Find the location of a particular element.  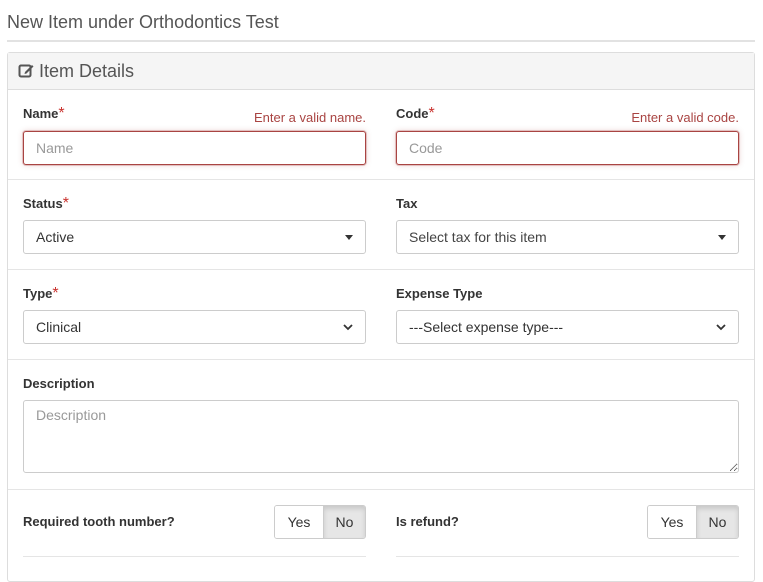

code-error: Enter a valid code. is located at coordinates (685, 117).